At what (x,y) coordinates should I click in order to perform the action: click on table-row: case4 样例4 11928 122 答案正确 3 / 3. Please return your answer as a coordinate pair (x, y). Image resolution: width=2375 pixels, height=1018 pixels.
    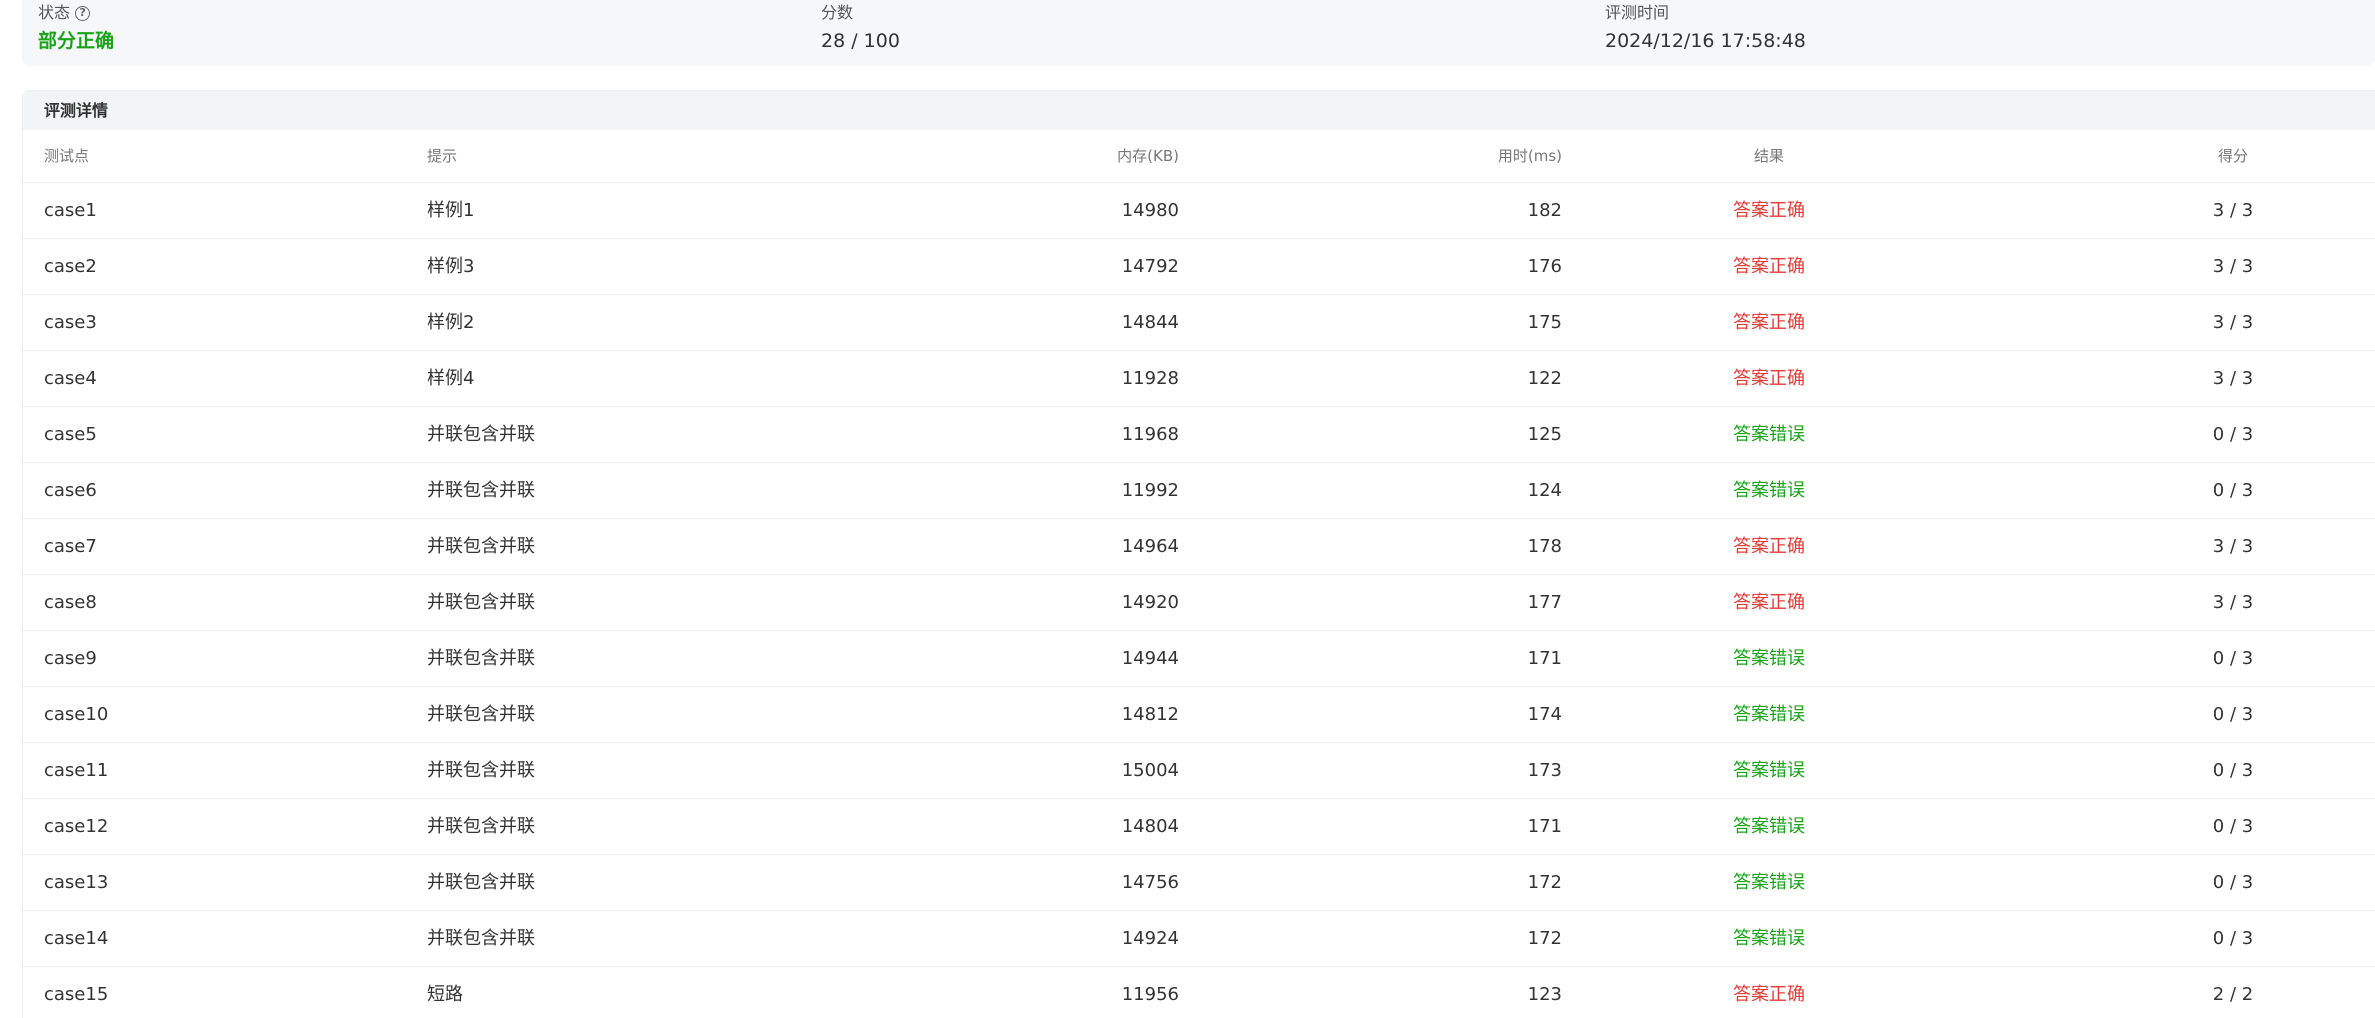
    Looking at the image, I should click on (1199, 379).